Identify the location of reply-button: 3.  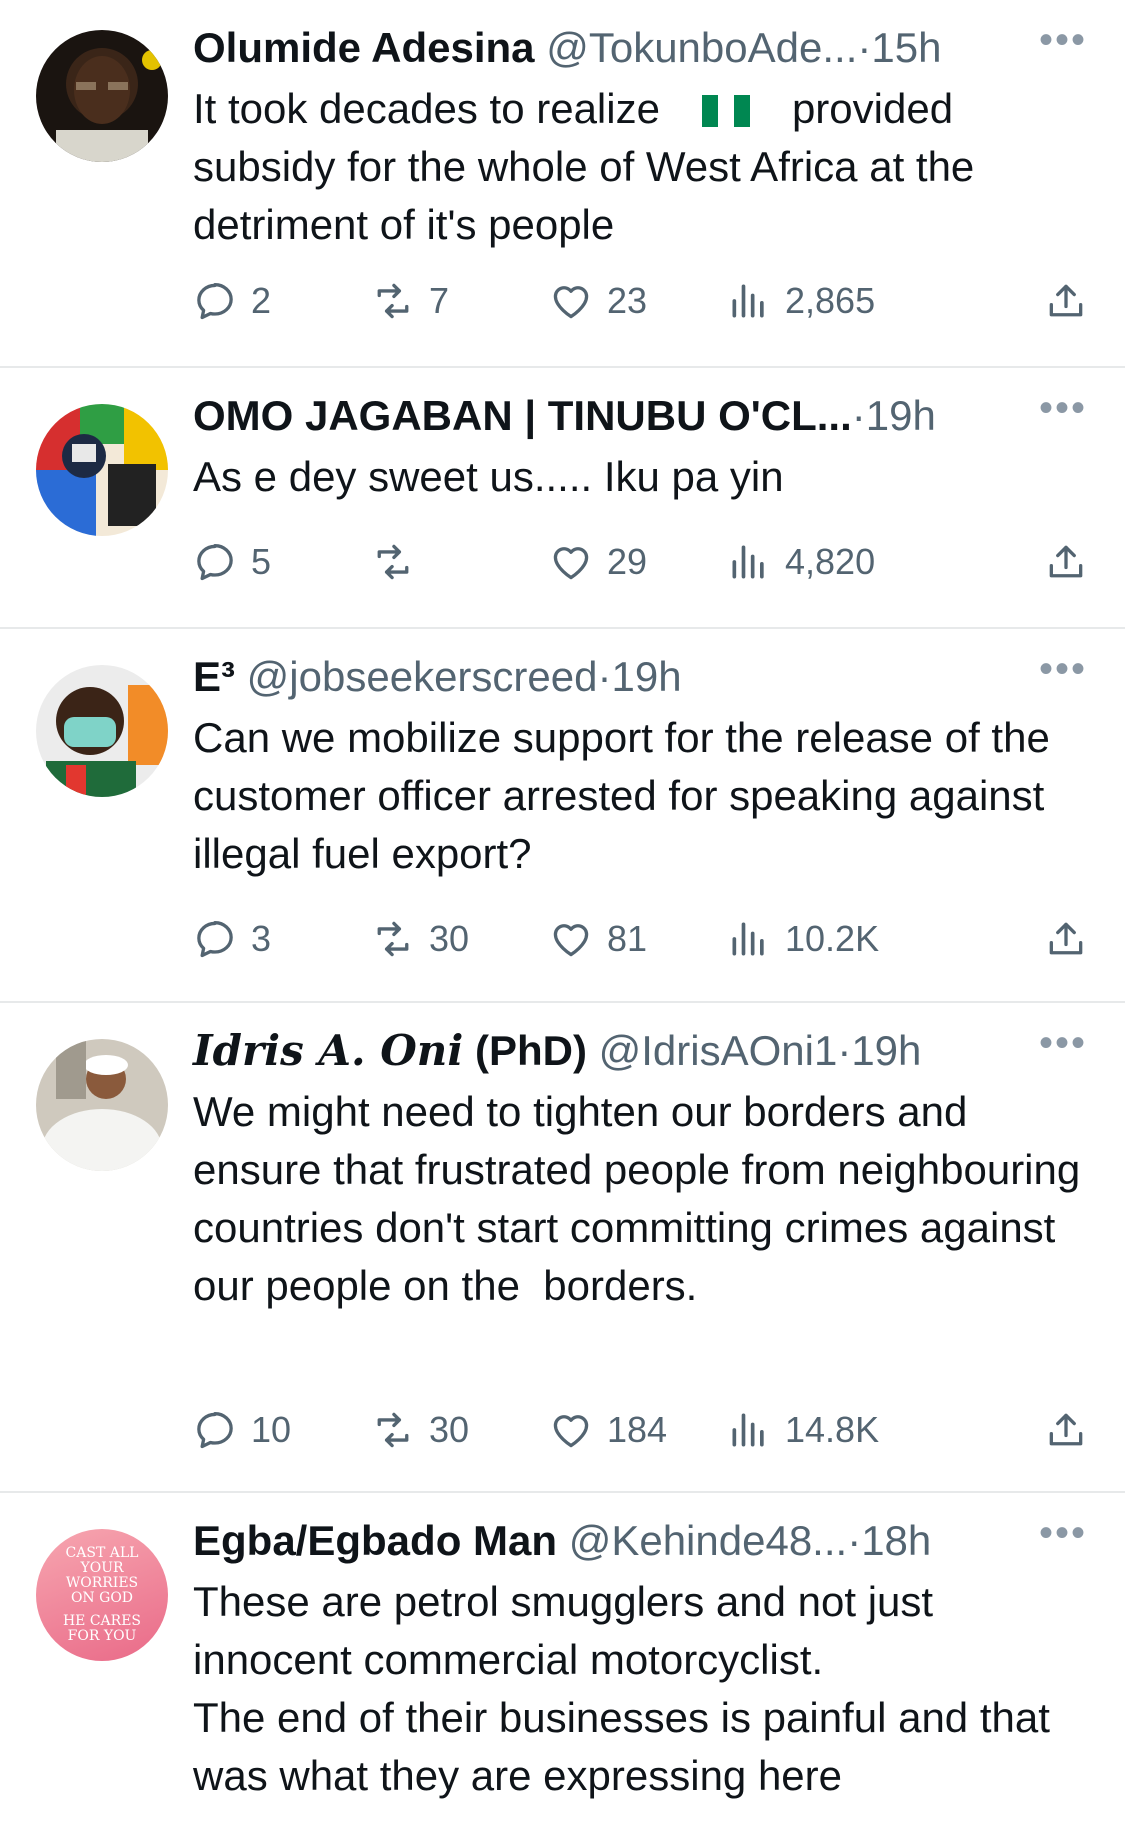
(232, 939).